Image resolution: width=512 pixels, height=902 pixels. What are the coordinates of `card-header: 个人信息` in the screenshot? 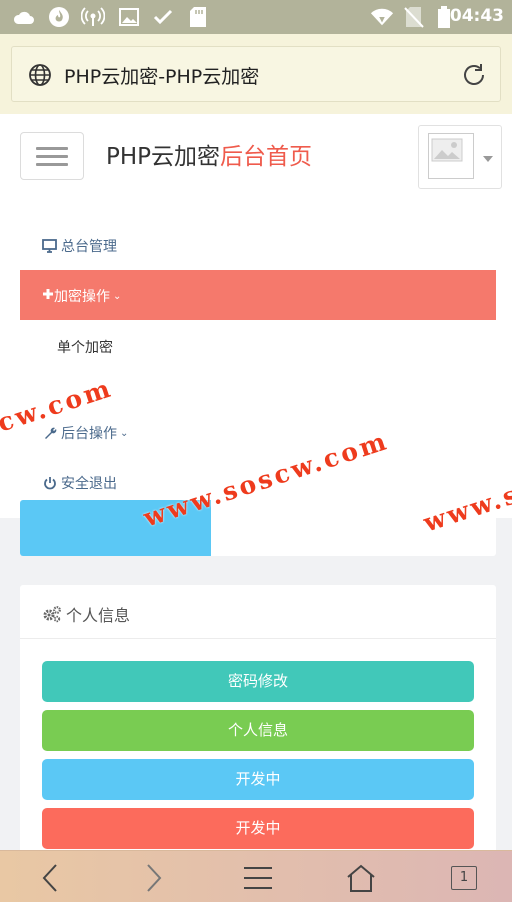 It's located at (258, 612).